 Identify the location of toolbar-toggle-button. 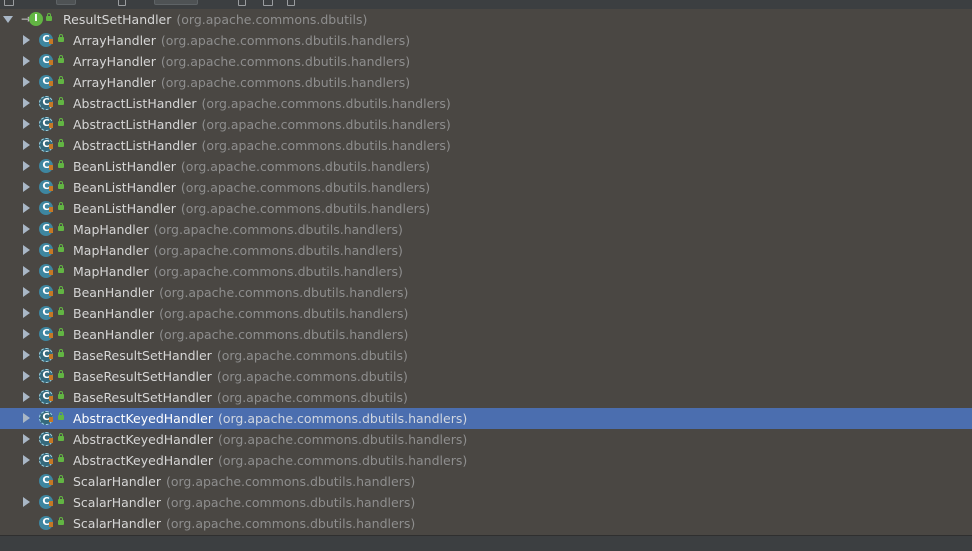
(66, 2).